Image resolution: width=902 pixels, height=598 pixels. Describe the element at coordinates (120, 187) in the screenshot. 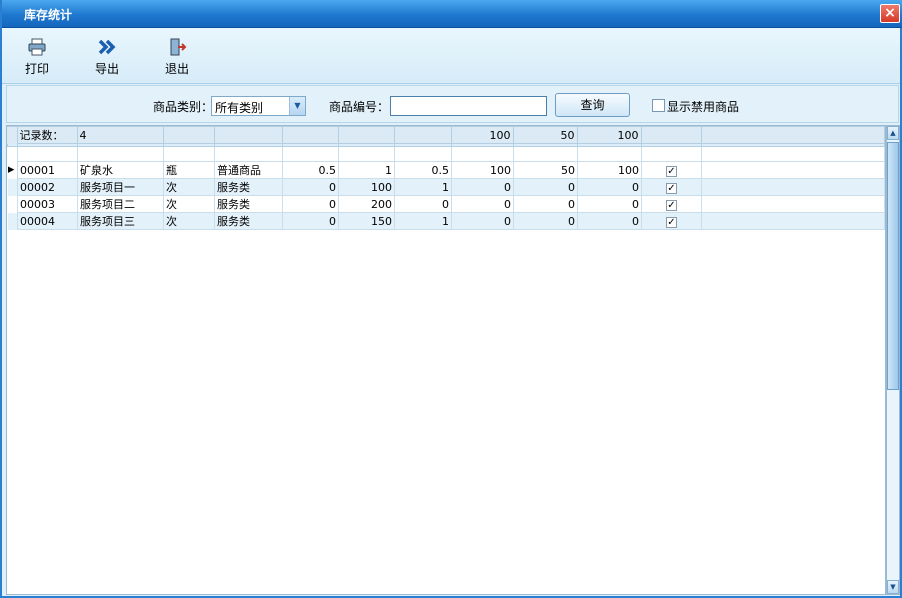

I see `table-cell: 服务项目一` at that location.